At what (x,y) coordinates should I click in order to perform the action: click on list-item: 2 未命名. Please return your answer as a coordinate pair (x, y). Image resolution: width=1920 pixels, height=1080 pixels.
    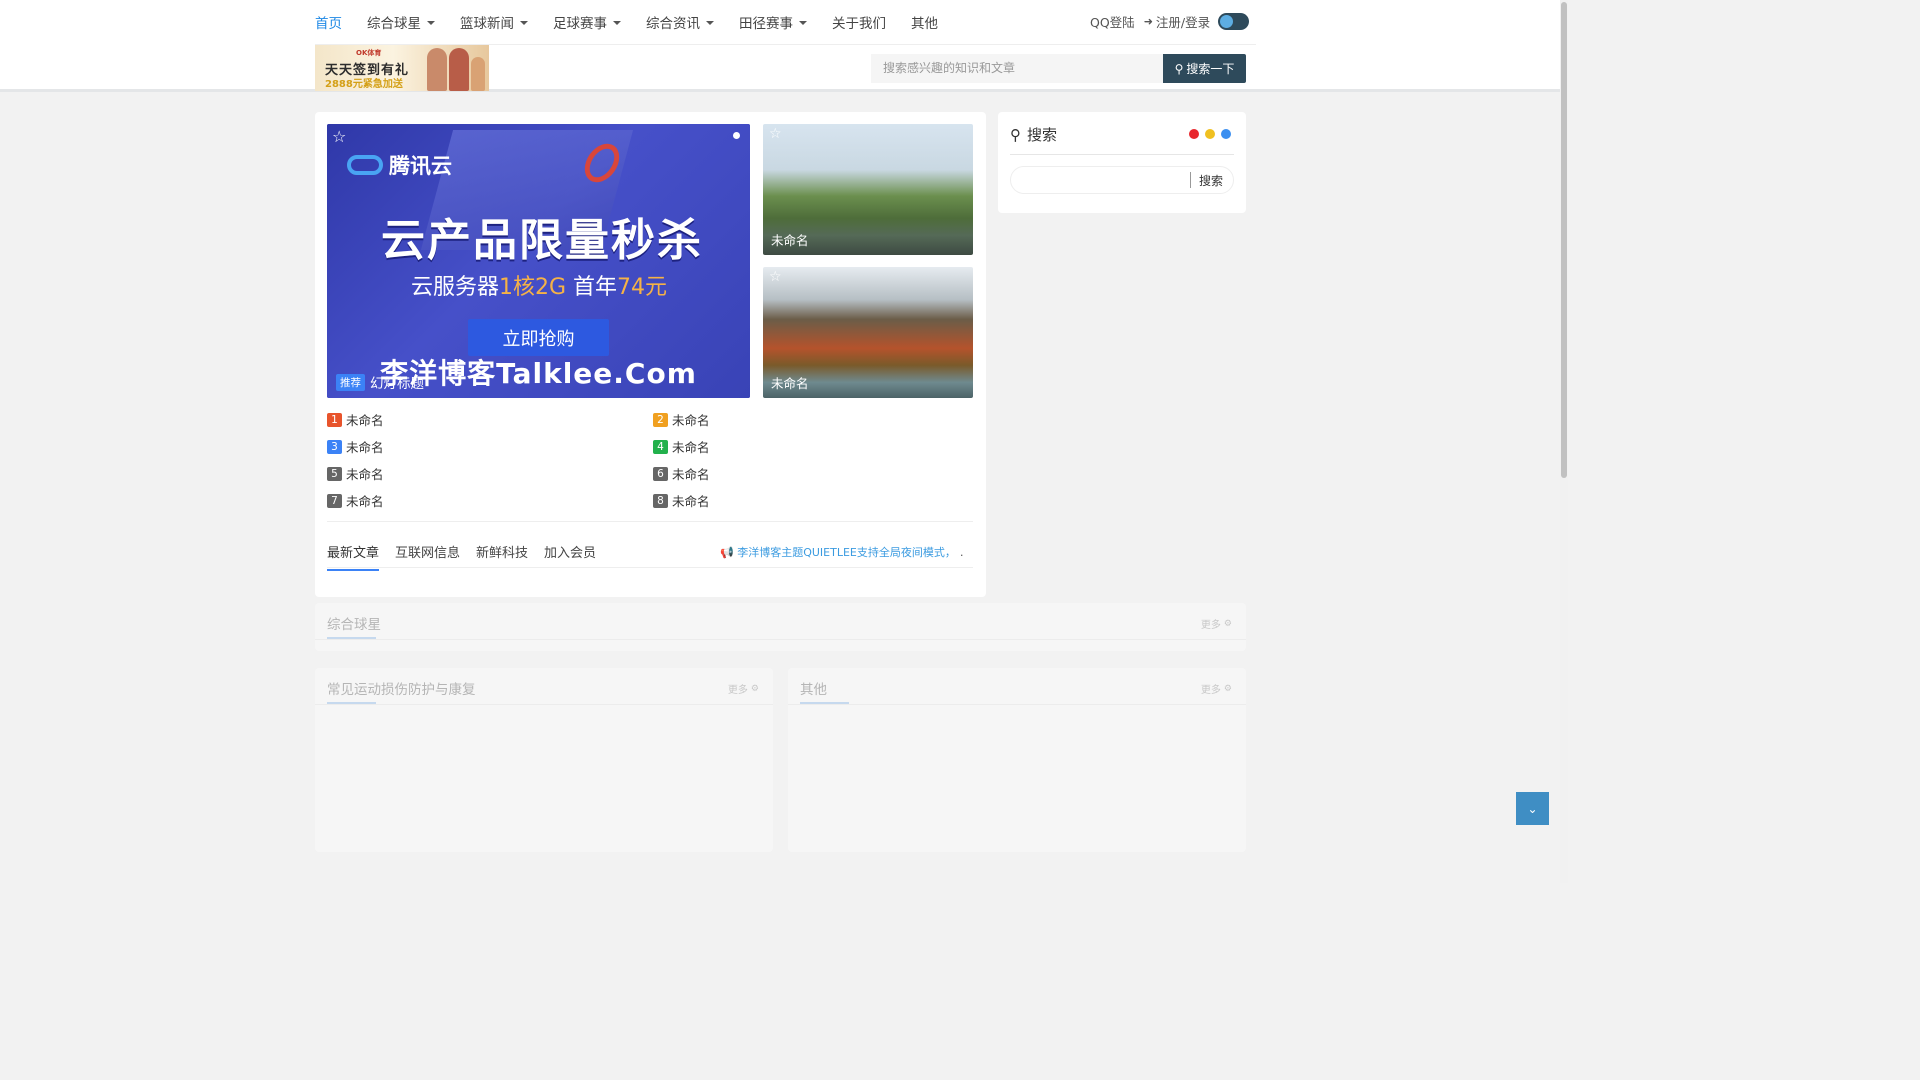
    Looking at the image, I should click on (681, 419).